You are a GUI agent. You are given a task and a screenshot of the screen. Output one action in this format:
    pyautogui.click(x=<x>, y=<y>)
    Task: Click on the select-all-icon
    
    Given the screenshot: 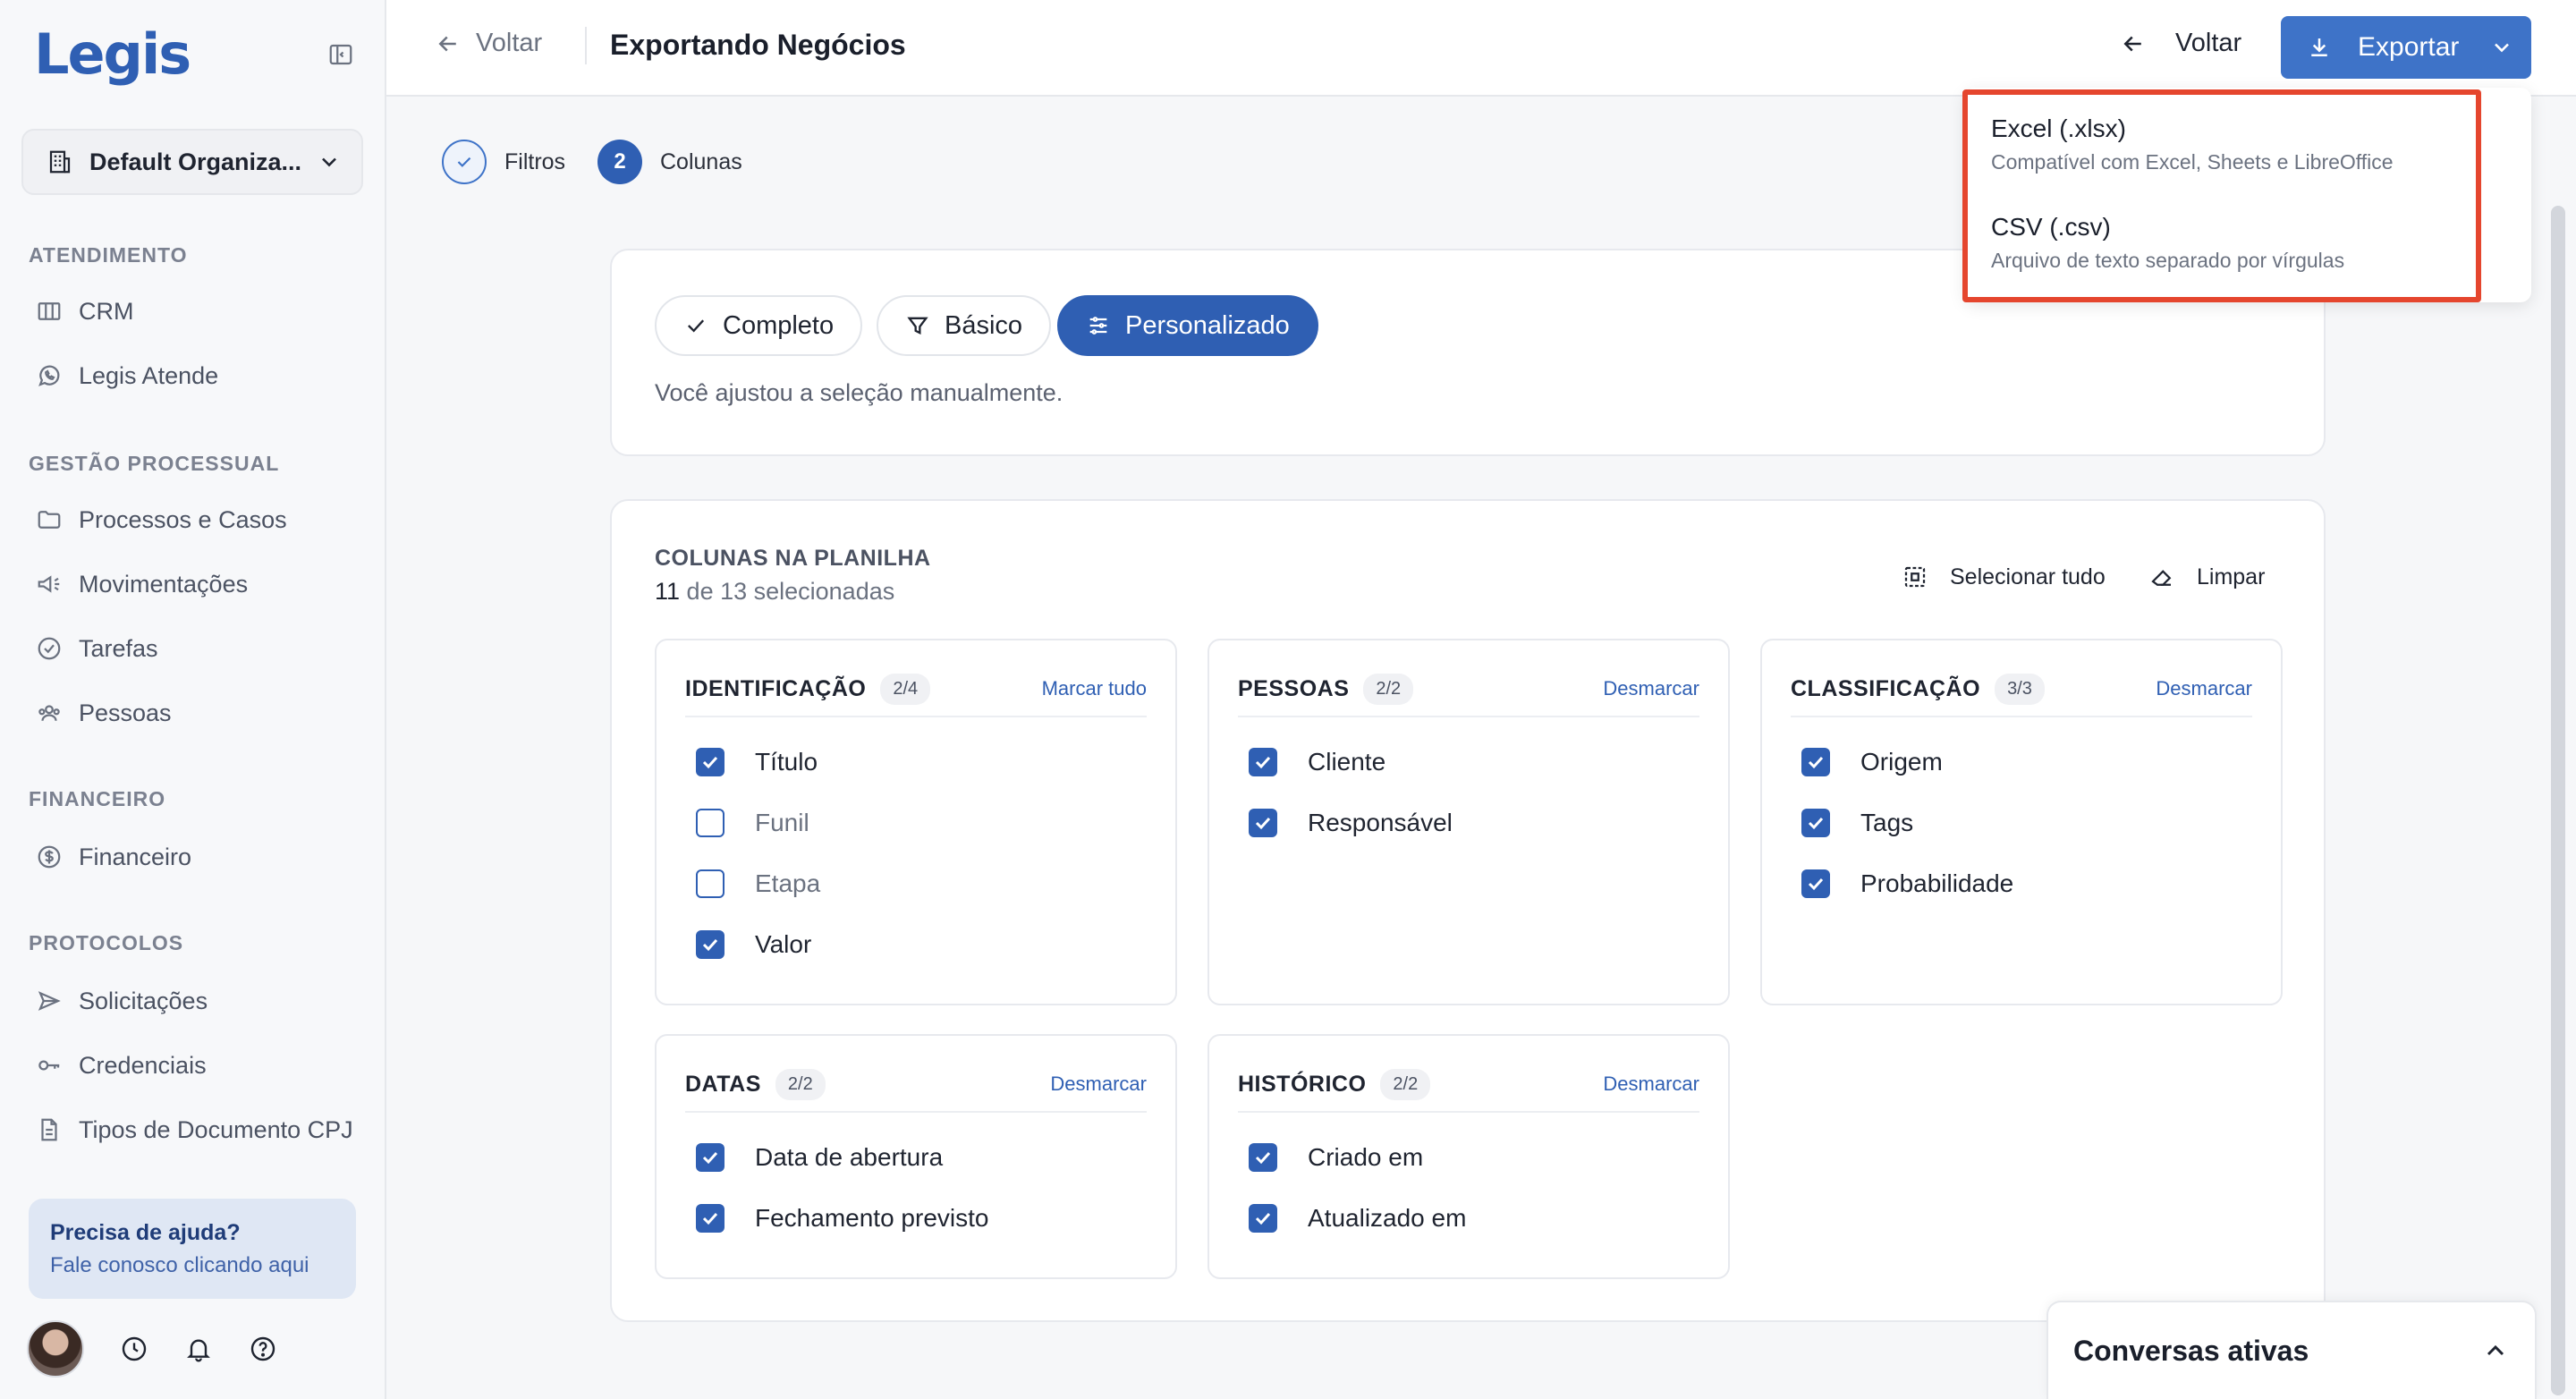 What is the action you would take?
    pyautogui.click(x=1915, y=577)
    